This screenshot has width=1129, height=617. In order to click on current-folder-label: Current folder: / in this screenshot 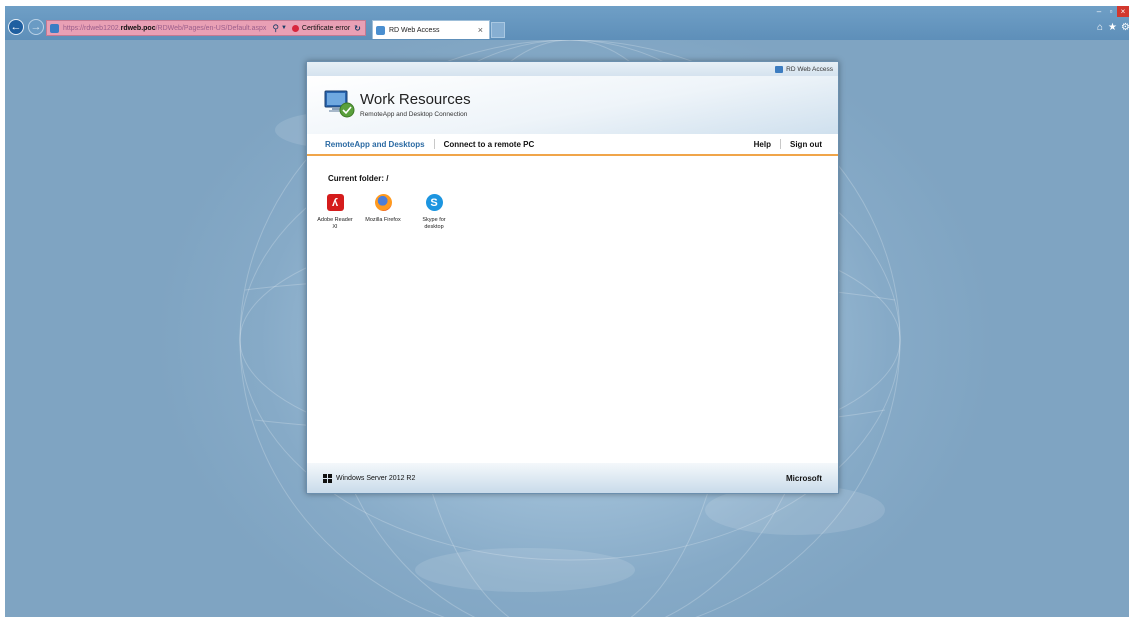, I will do `click(358, 178)`.